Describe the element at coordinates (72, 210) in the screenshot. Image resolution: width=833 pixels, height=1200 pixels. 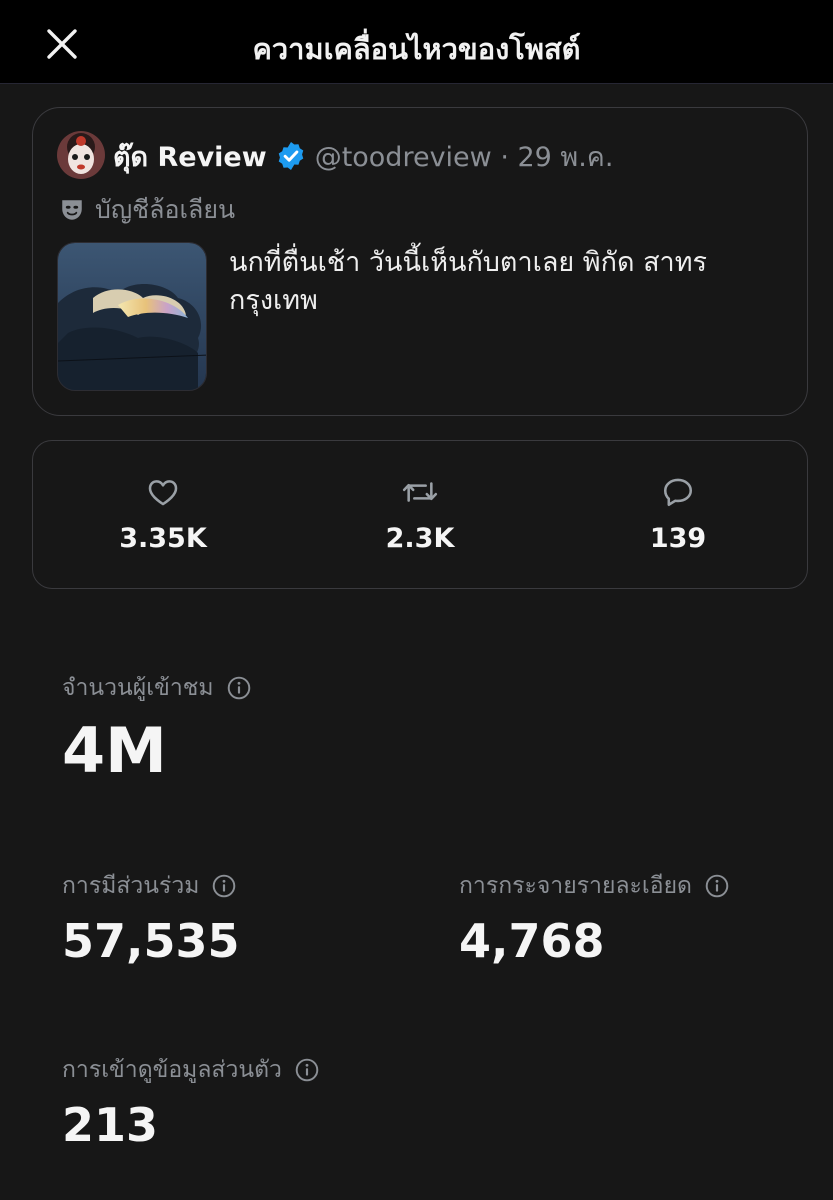
I see `parody-mask-icon` at that location.